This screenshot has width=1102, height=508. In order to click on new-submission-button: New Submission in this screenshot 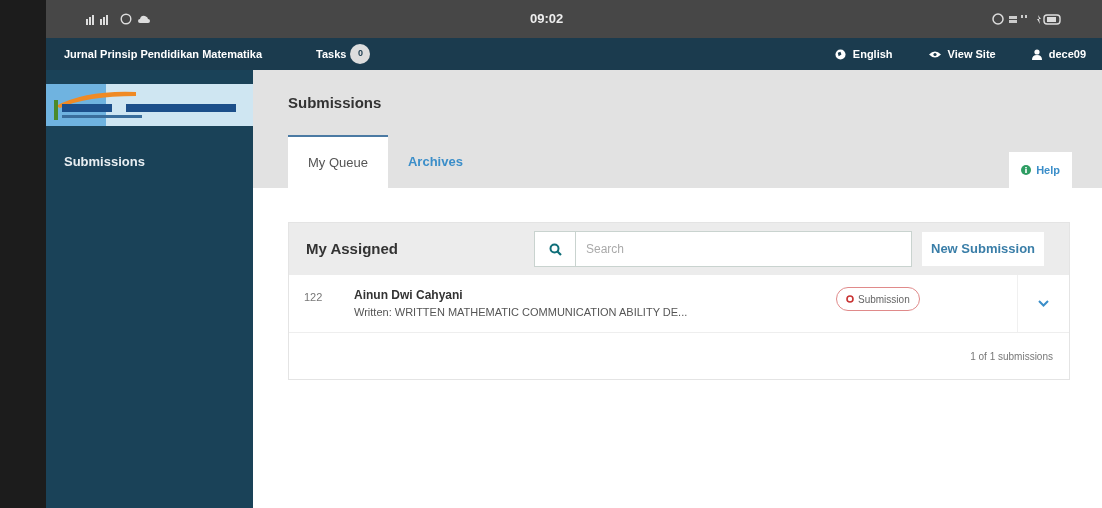, I will do `click(983, 249)`.